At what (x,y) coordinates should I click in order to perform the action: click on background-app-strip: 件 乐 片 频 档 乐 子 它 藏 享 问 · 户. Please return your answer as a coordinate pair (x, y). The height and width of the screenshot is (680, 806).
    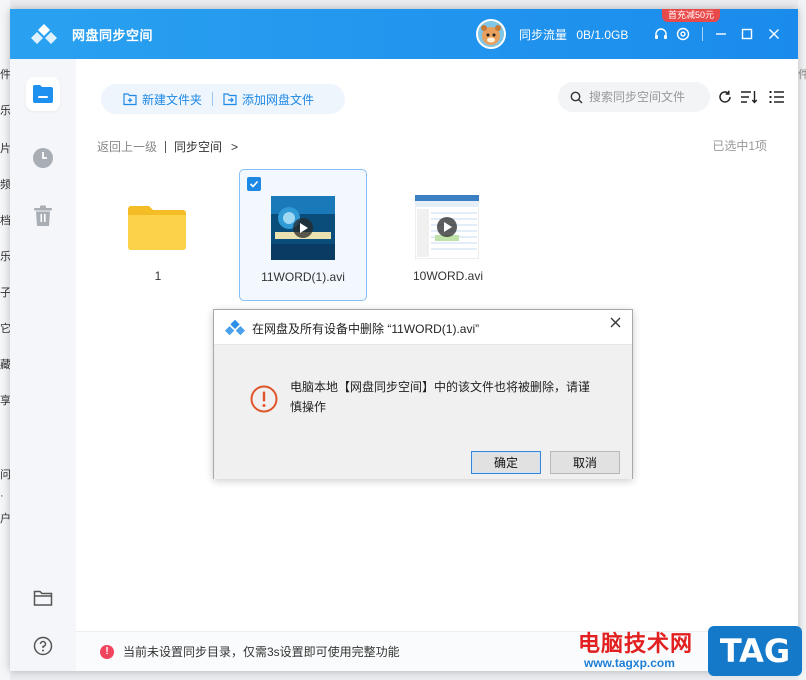
    Looking at the image, I should click on (5, 340).